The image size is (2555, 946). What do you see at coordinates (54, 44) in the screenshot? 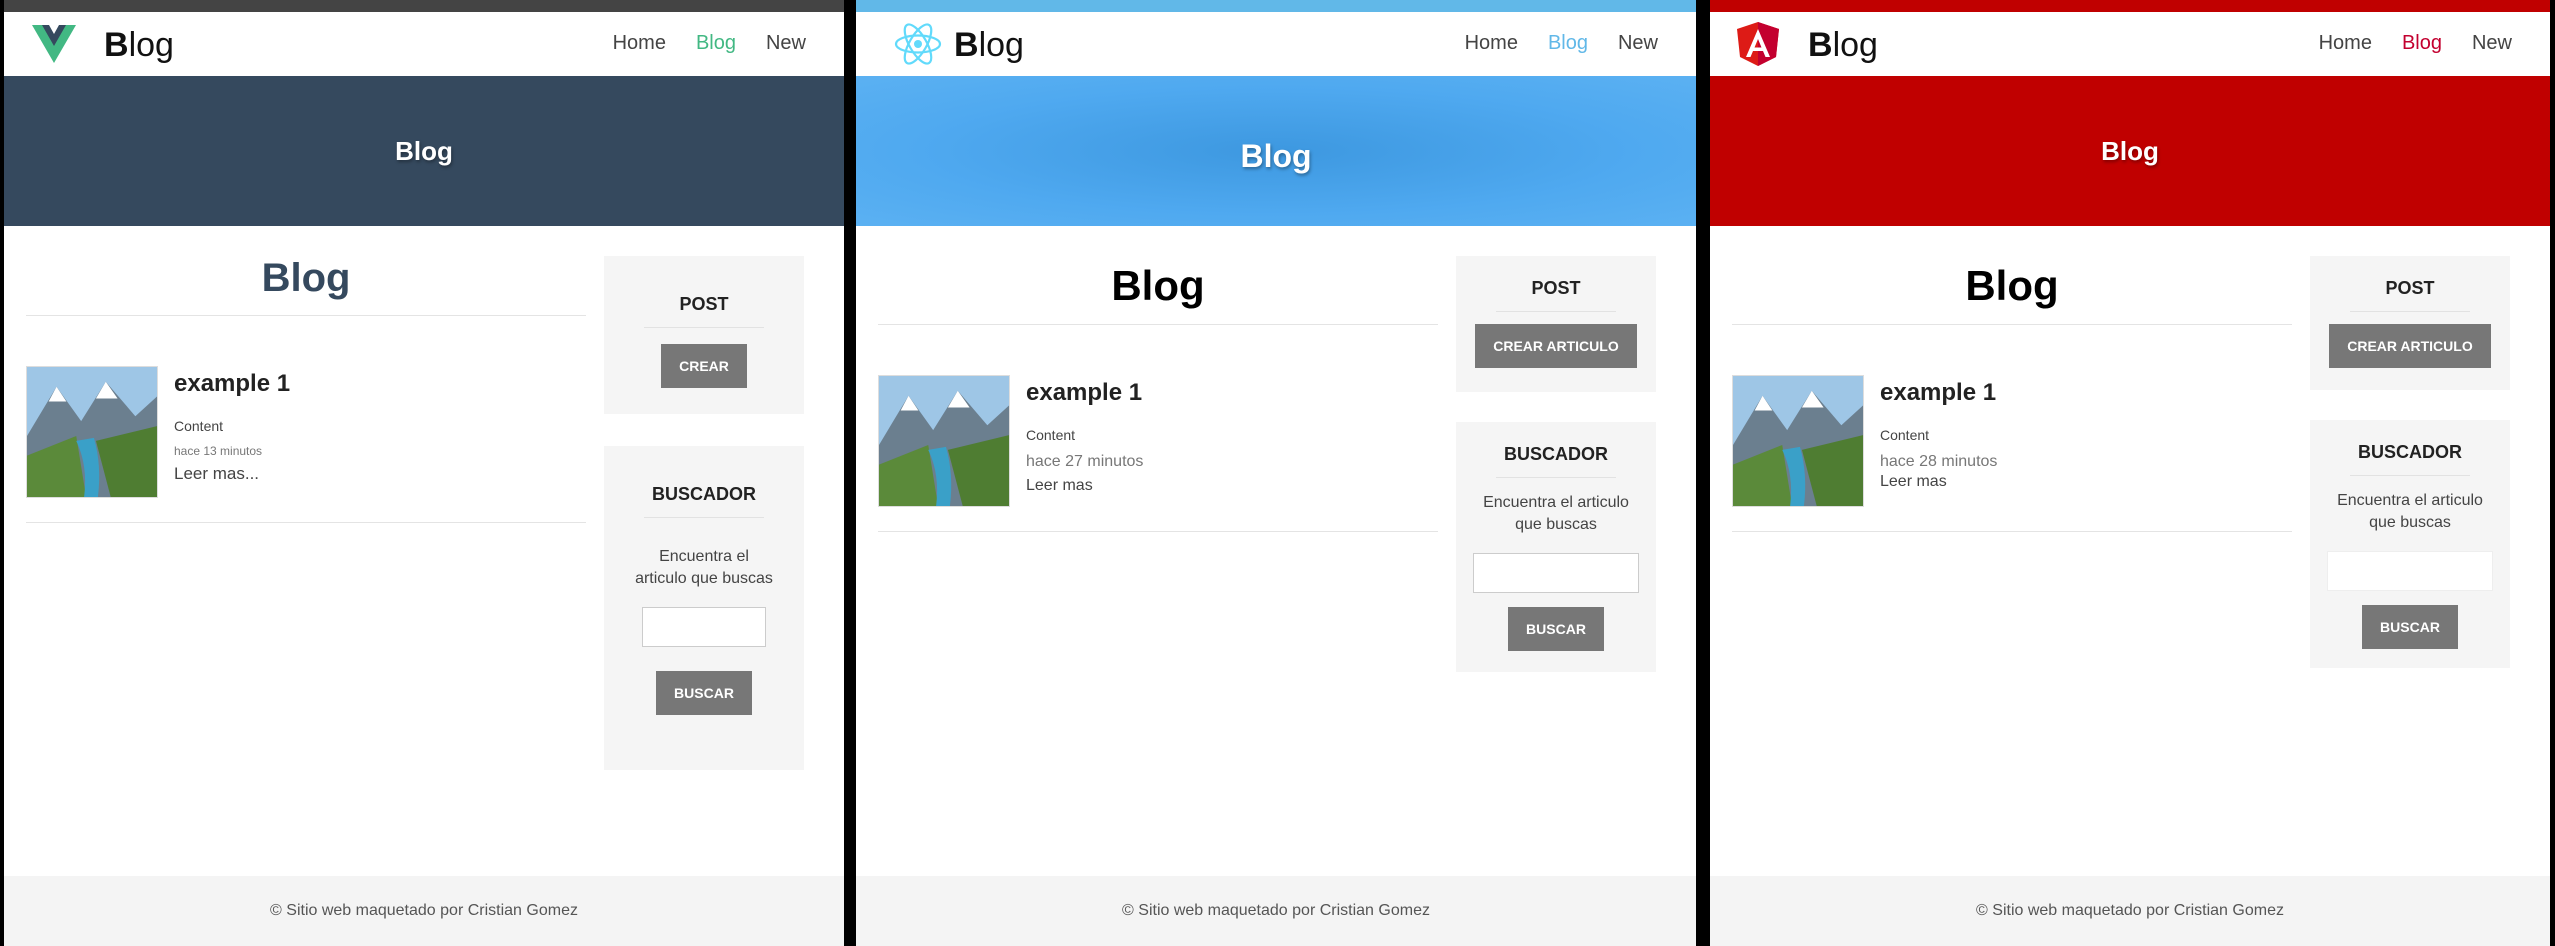
I see `vue-logo-icon` at bounding box center [54, 44].